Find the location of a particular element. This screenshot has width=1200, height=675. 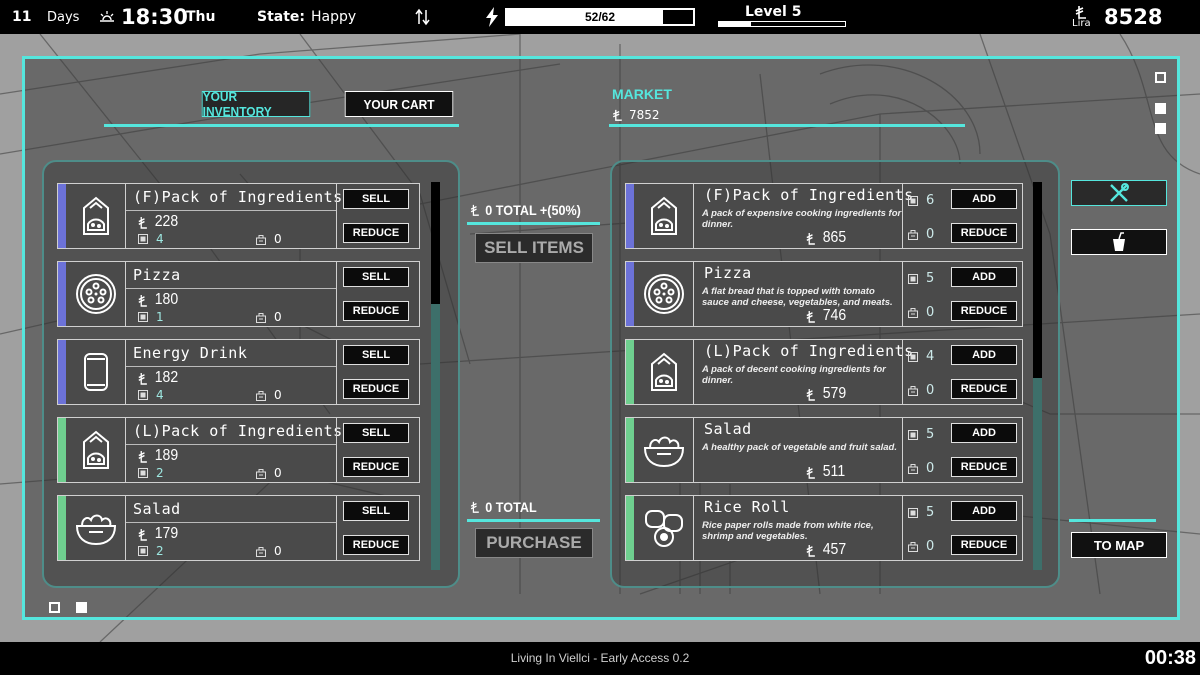

inventory-scroll-thumb is located at coordinates (435, 243).